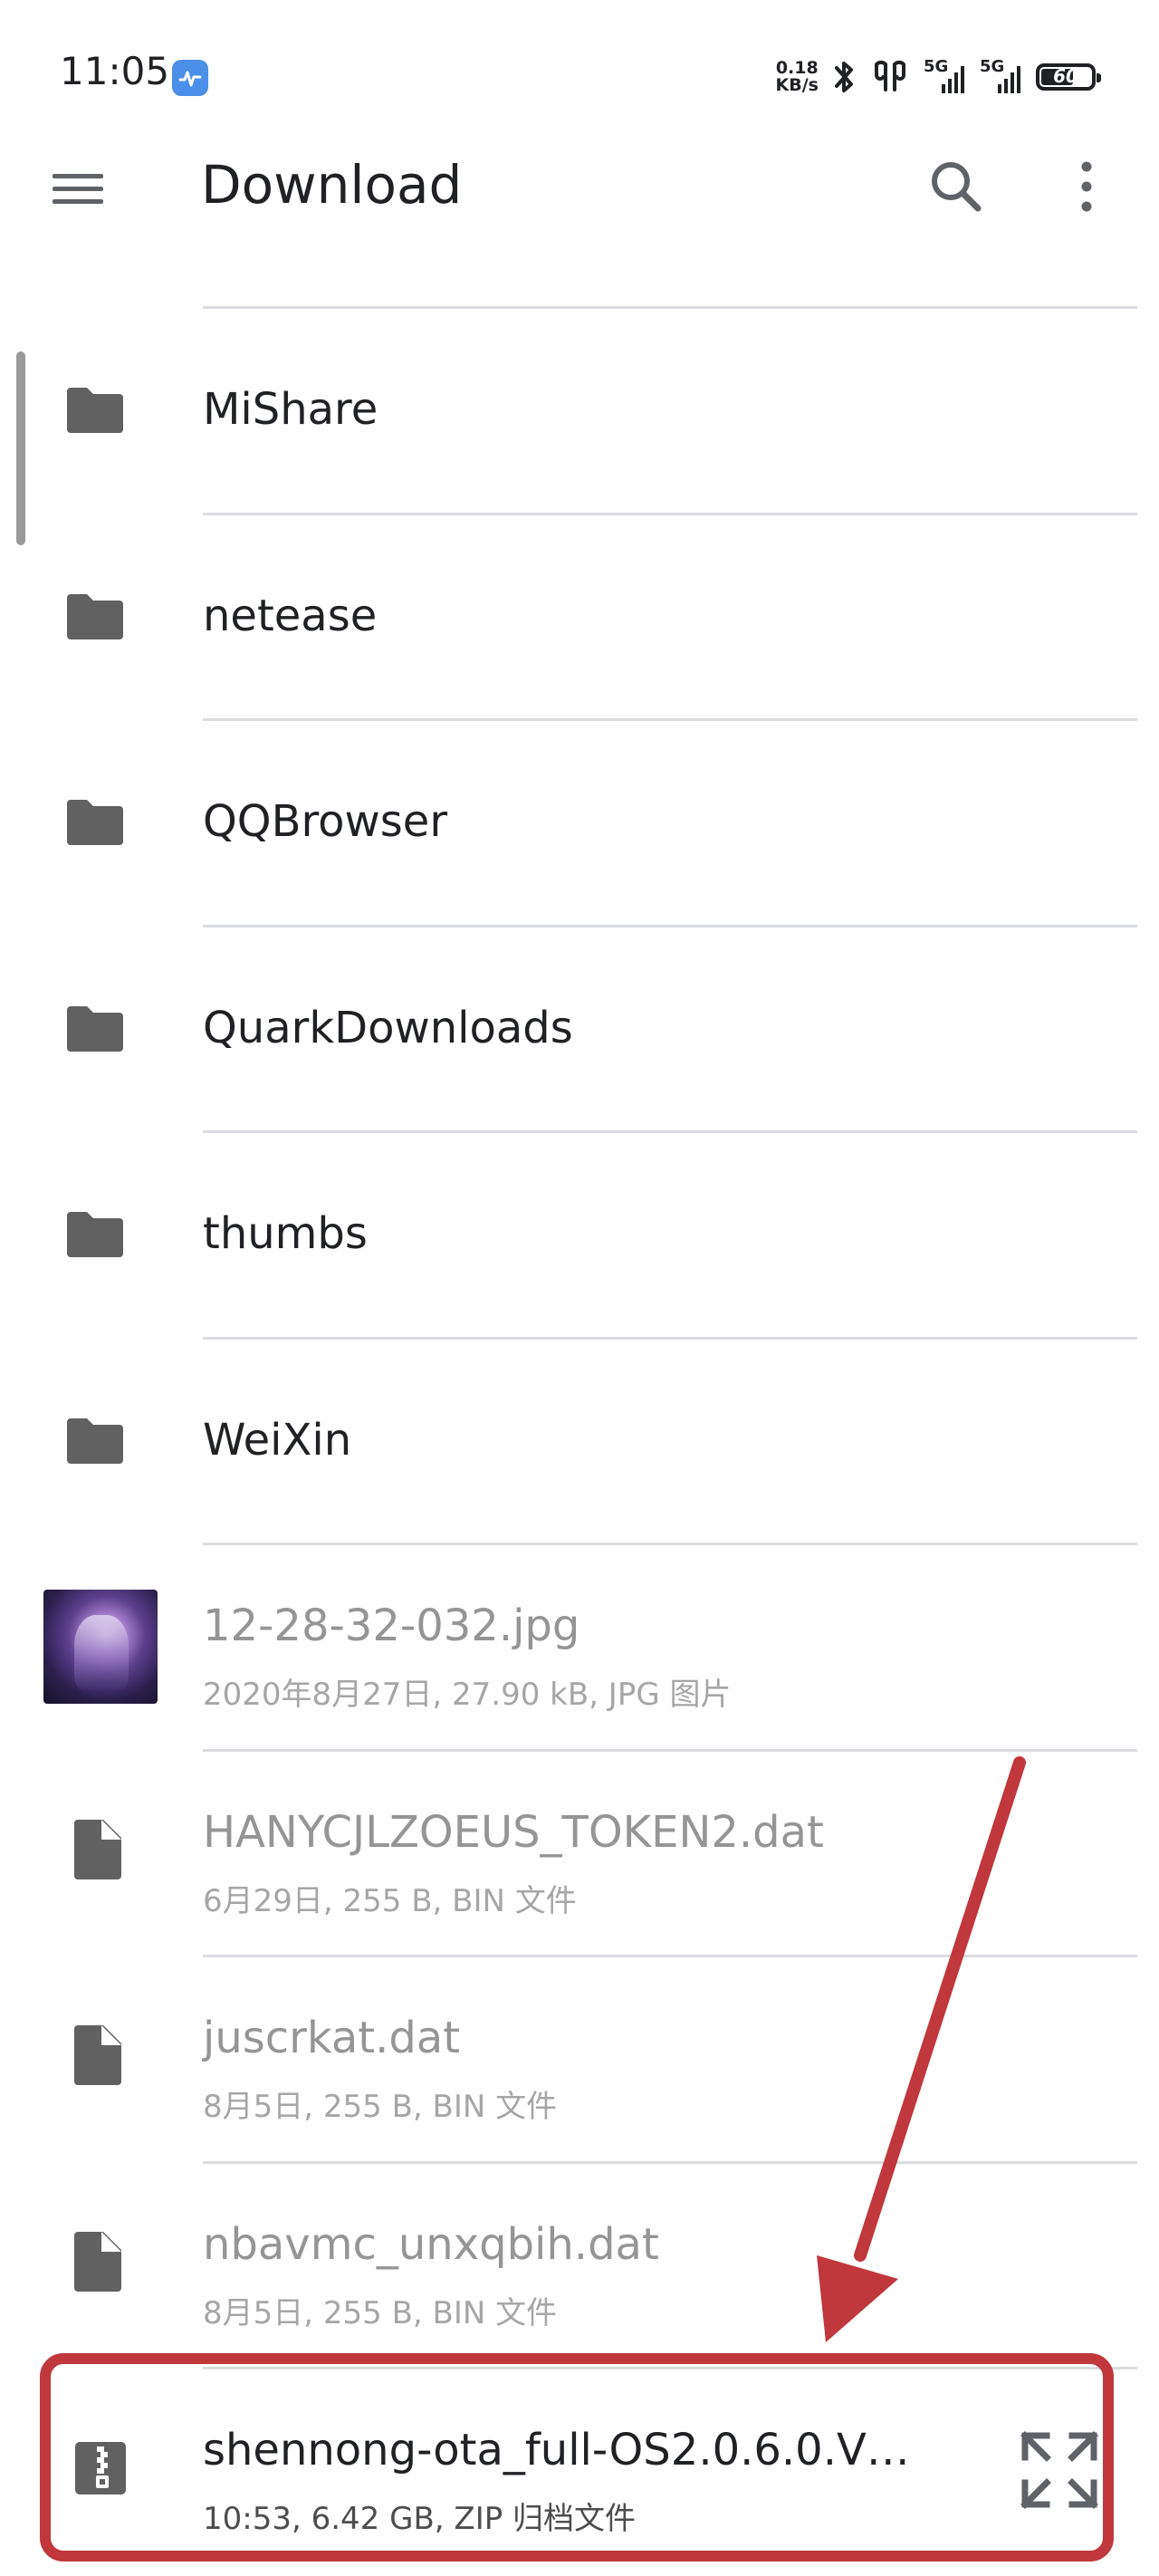 The image size is (1159, 2576). Describe the element at coordinates (285, 1233) in the screenshot. I see `folder-name: thumbs` at that location.